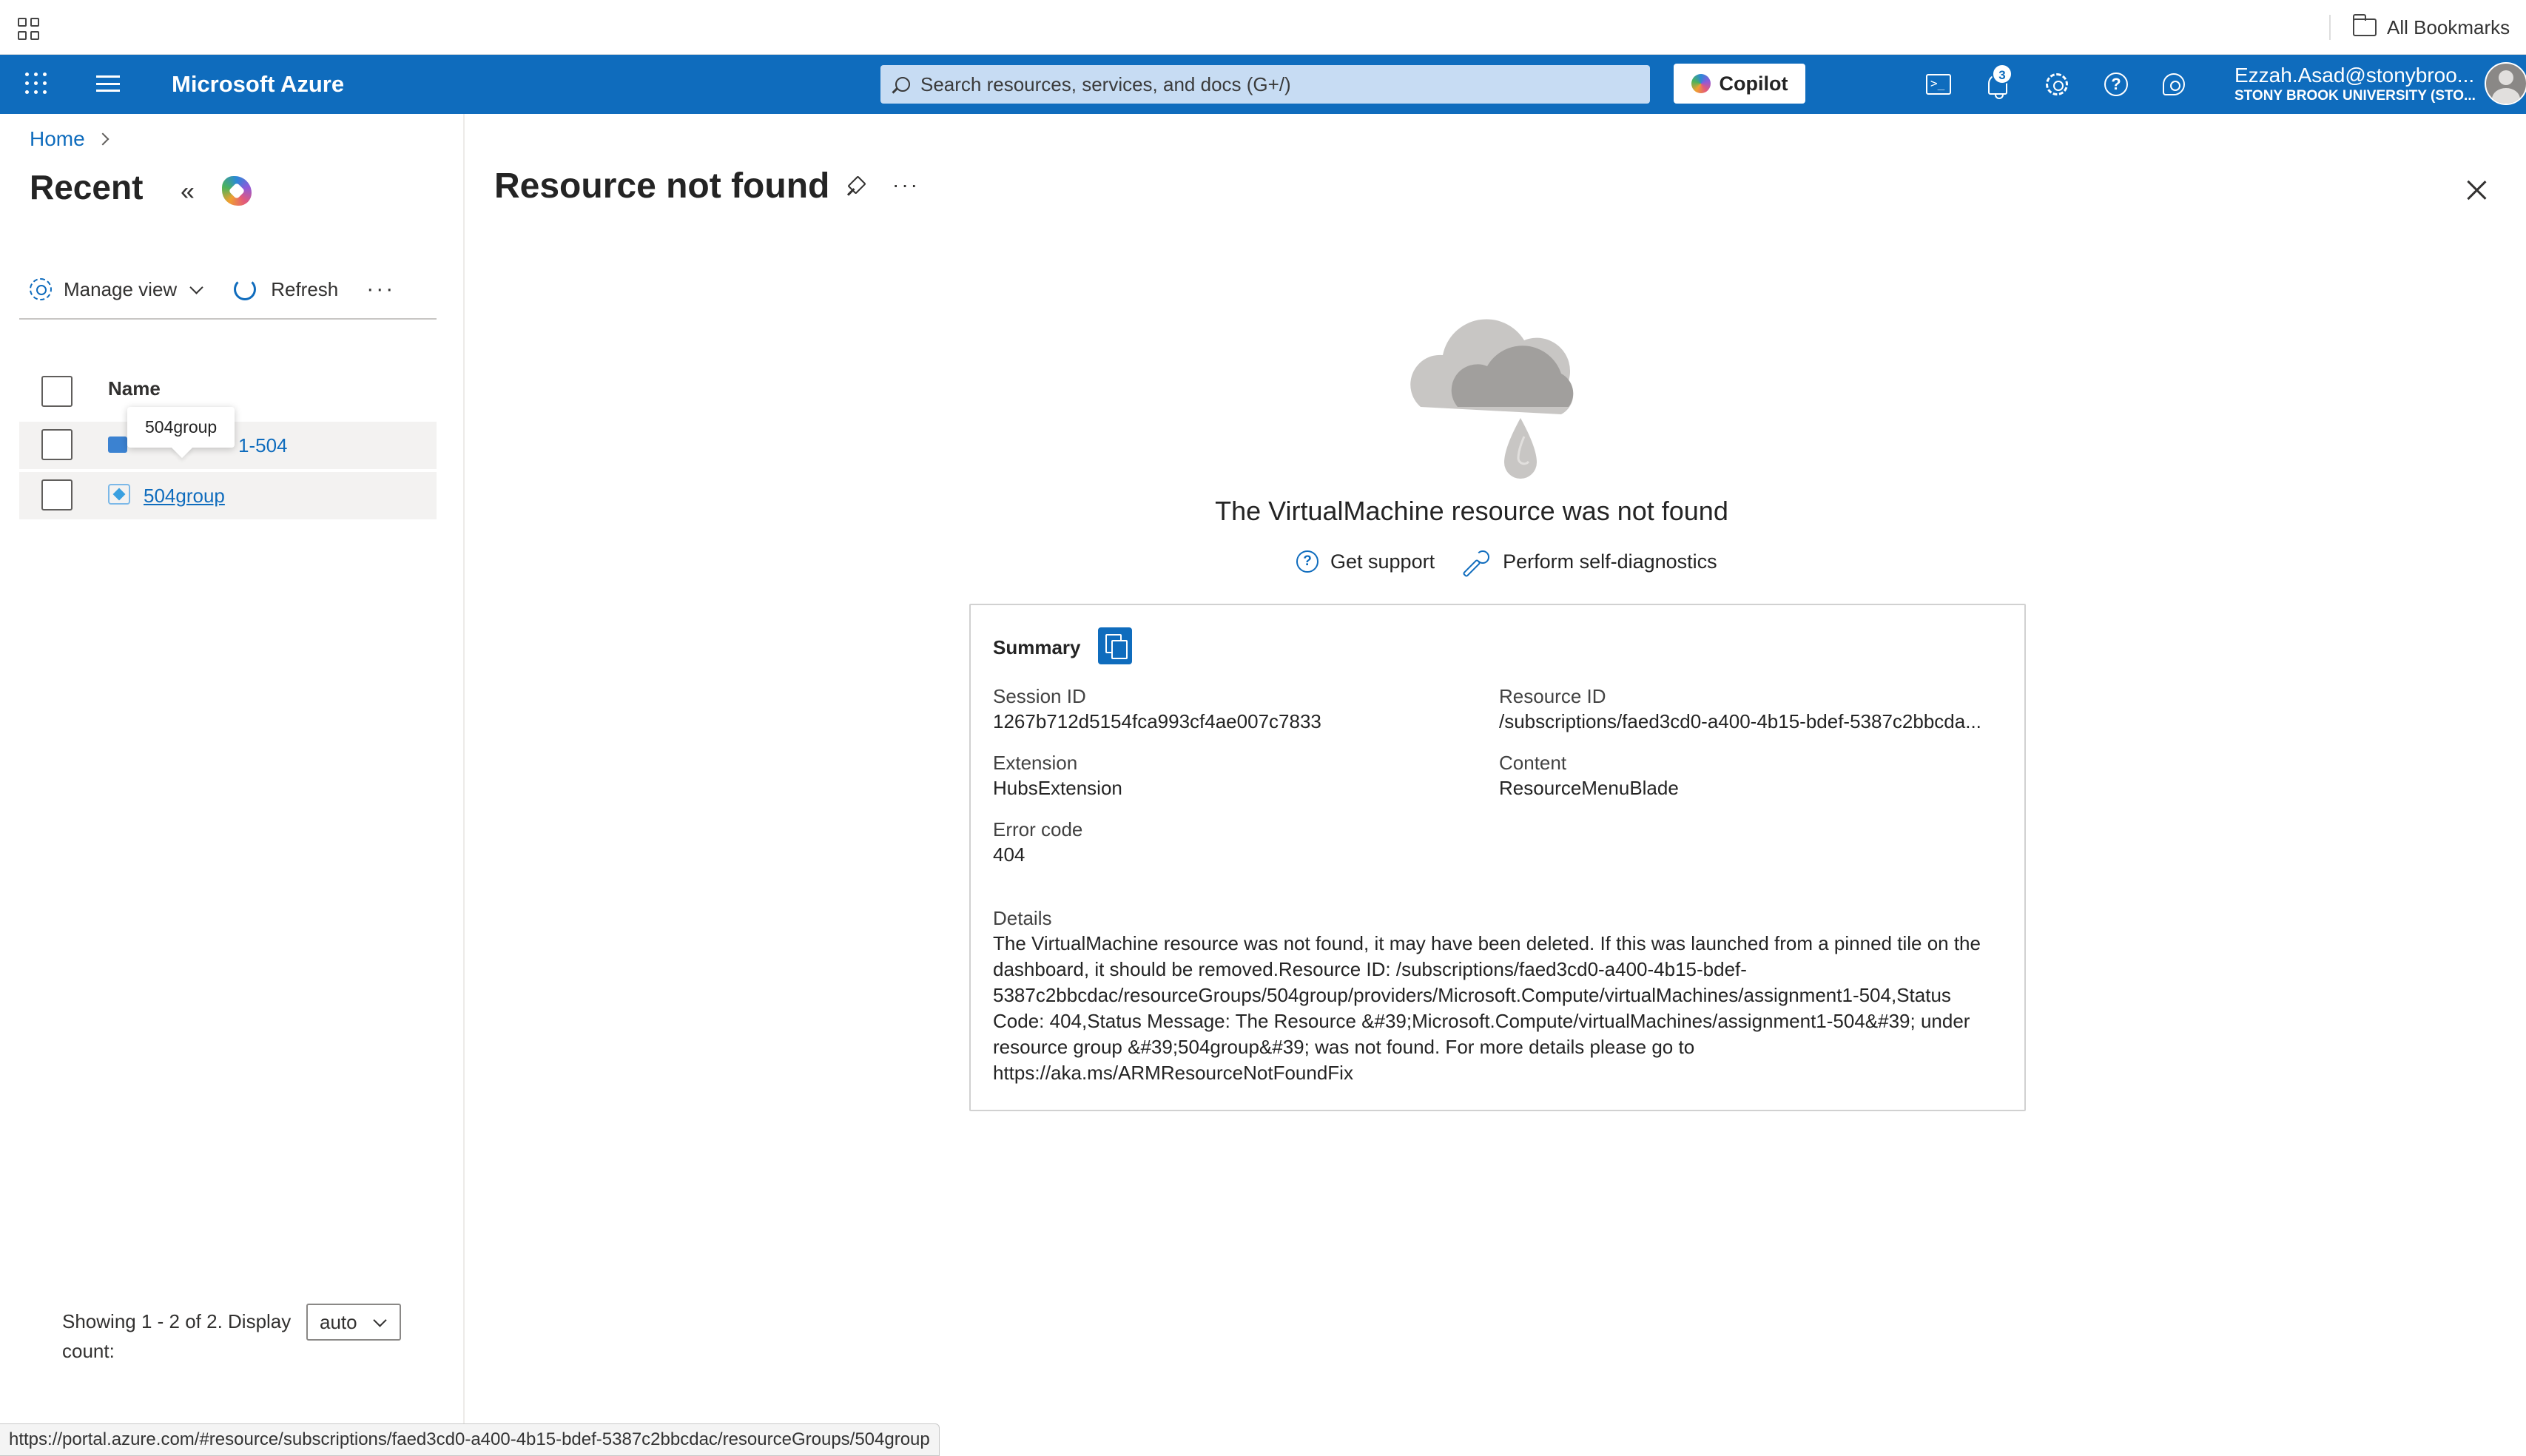 The image size is (2526, 1456). I want to click on help-links: ? Get support Perform self-diagnostics, so click(1506, 561).